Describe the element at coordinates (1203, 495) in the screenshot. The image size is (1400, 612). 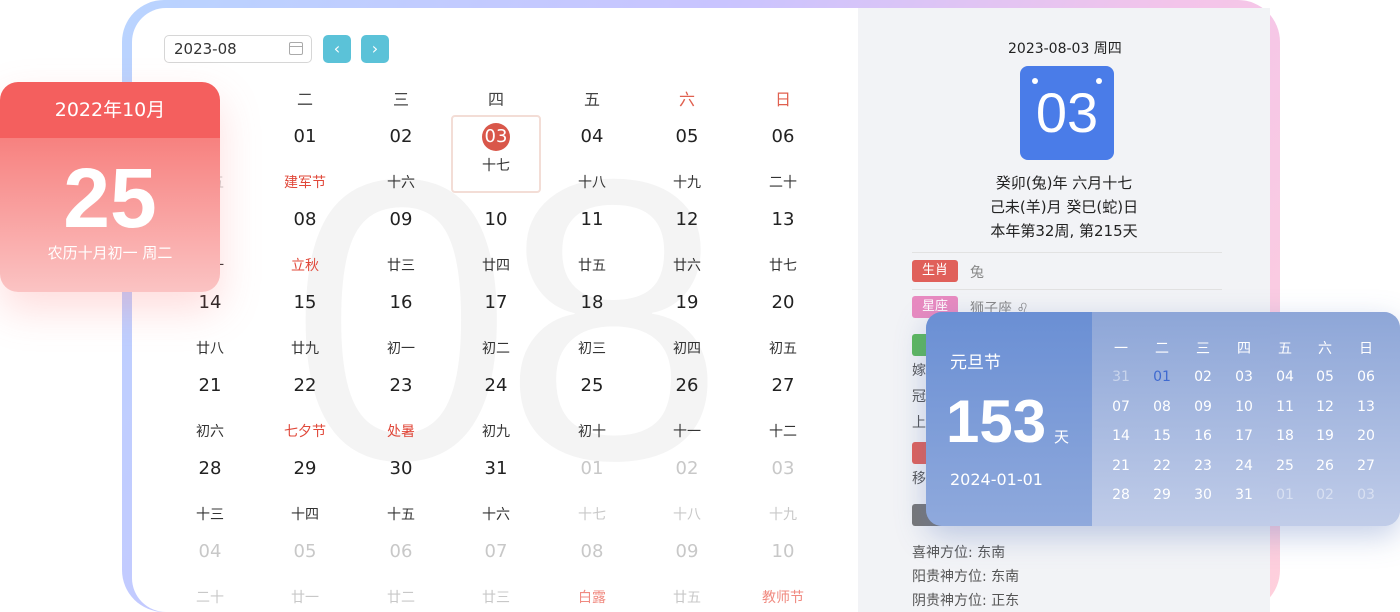
I see `mini-day: 30` at that location.